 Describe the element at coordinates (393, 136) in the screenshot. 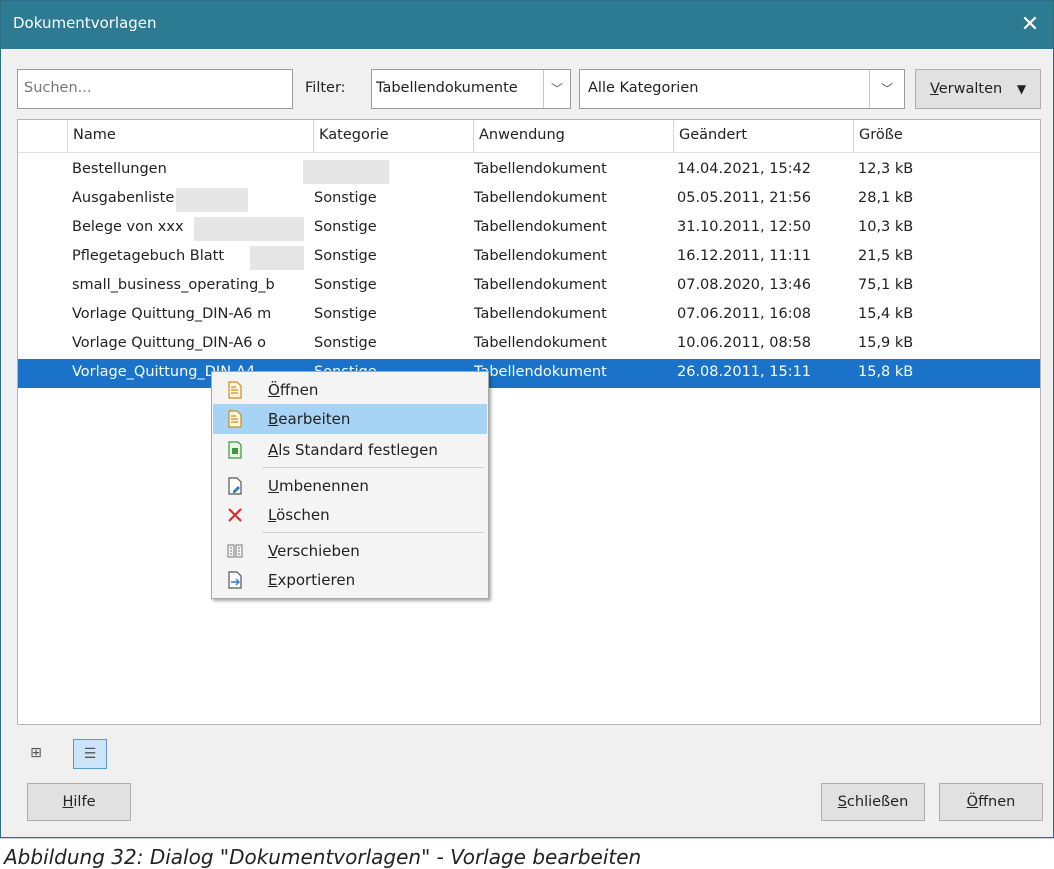

I see `column-header-category: Kategorie` at that location.